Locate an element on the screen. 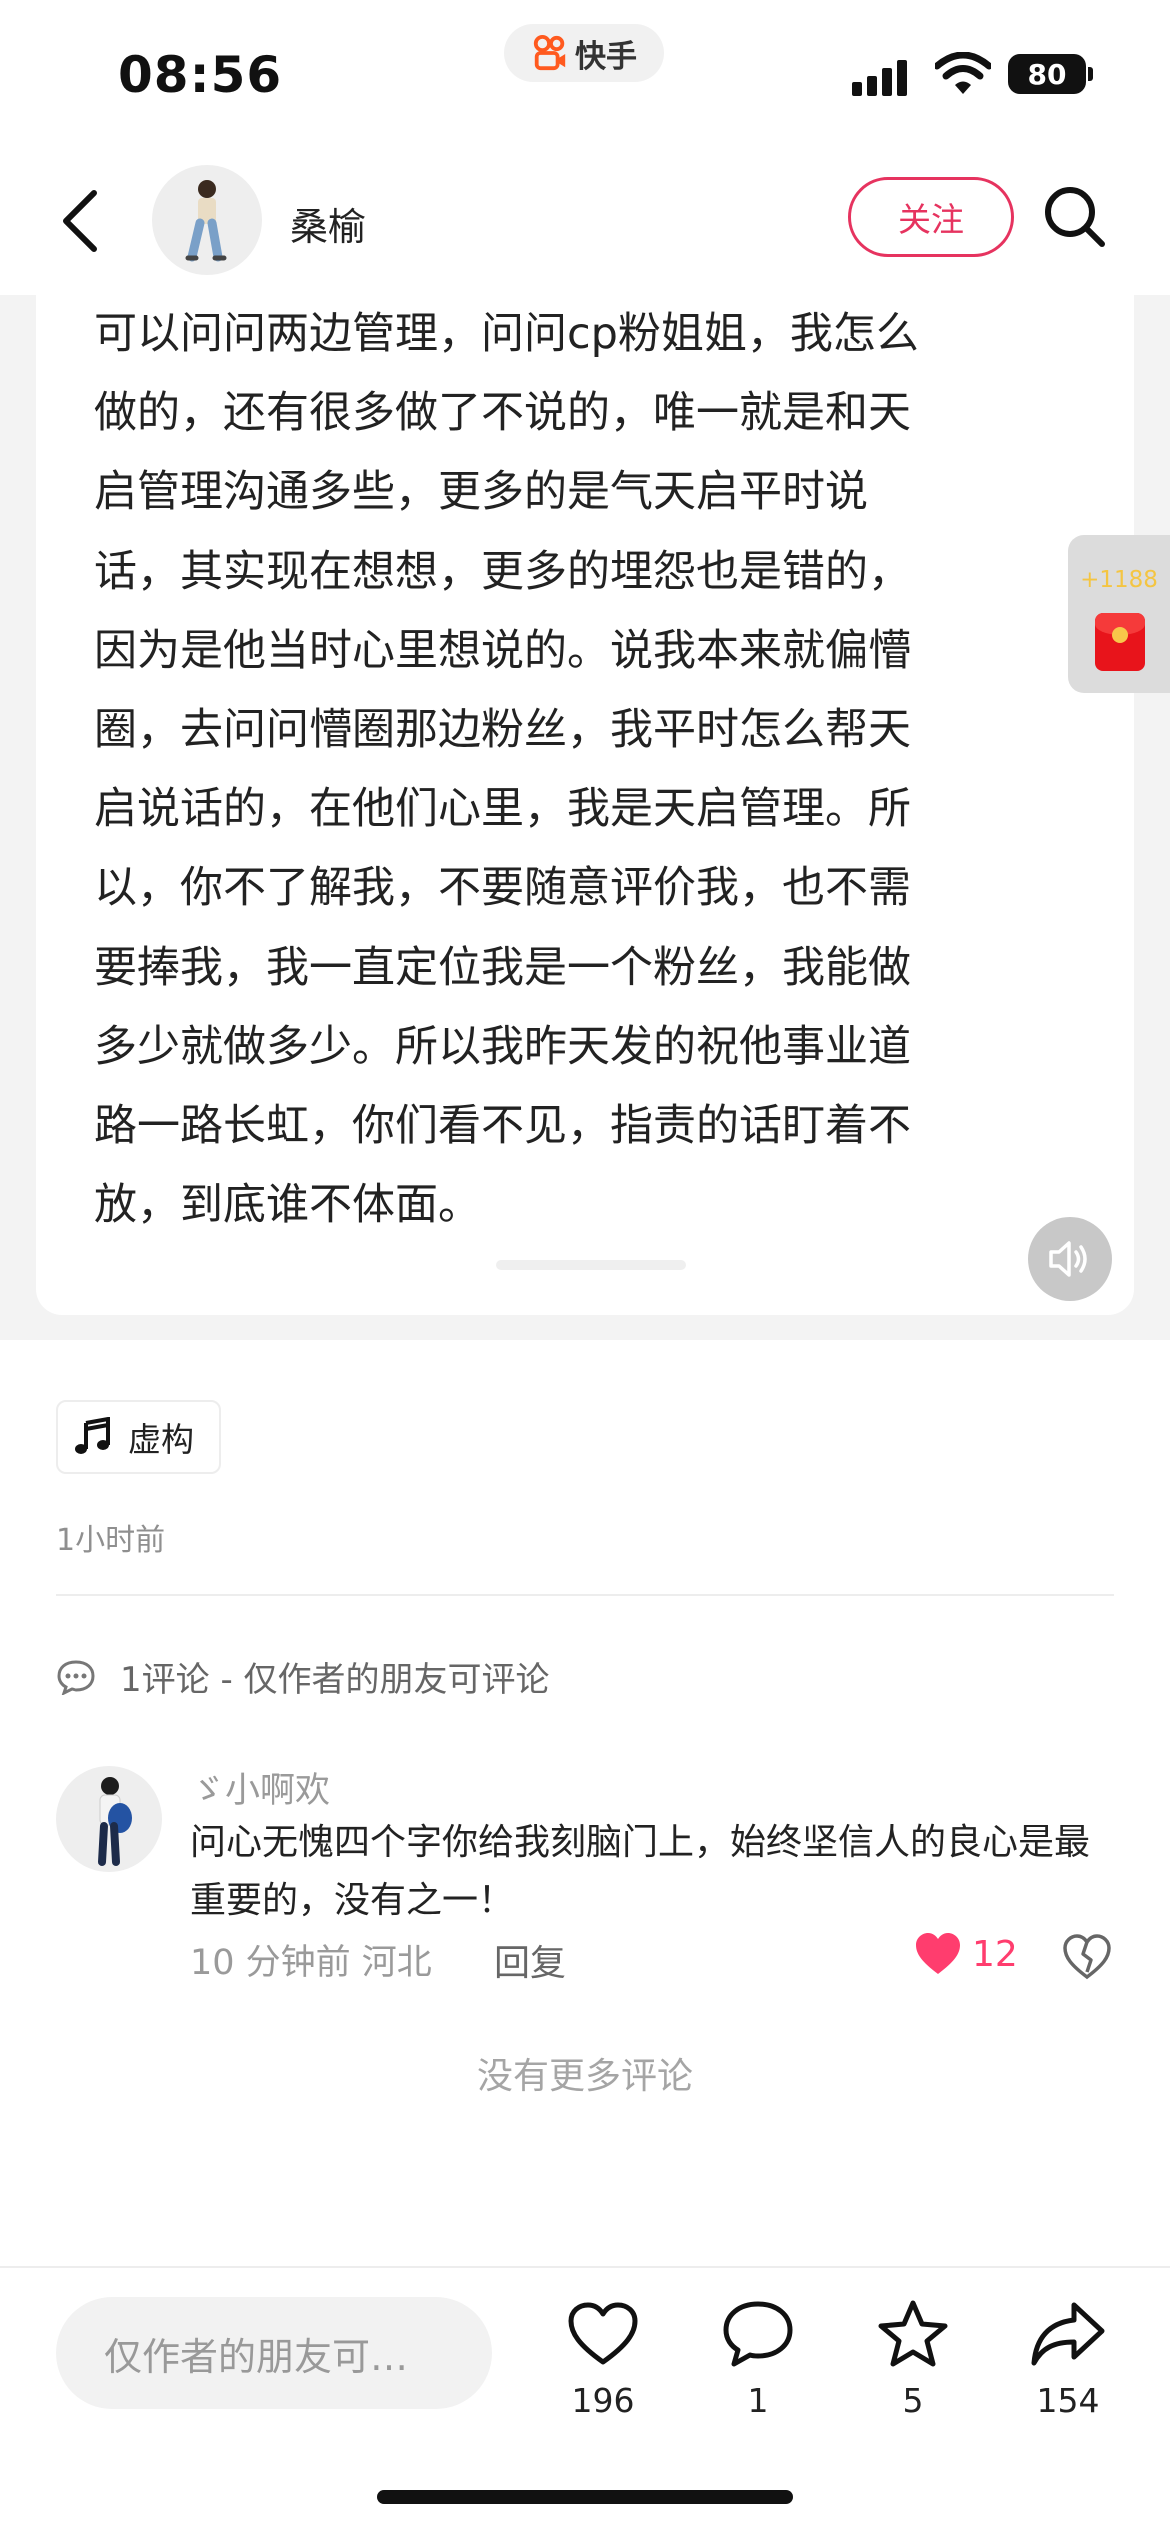  volume-button is located at coordinates (1070, 1259).